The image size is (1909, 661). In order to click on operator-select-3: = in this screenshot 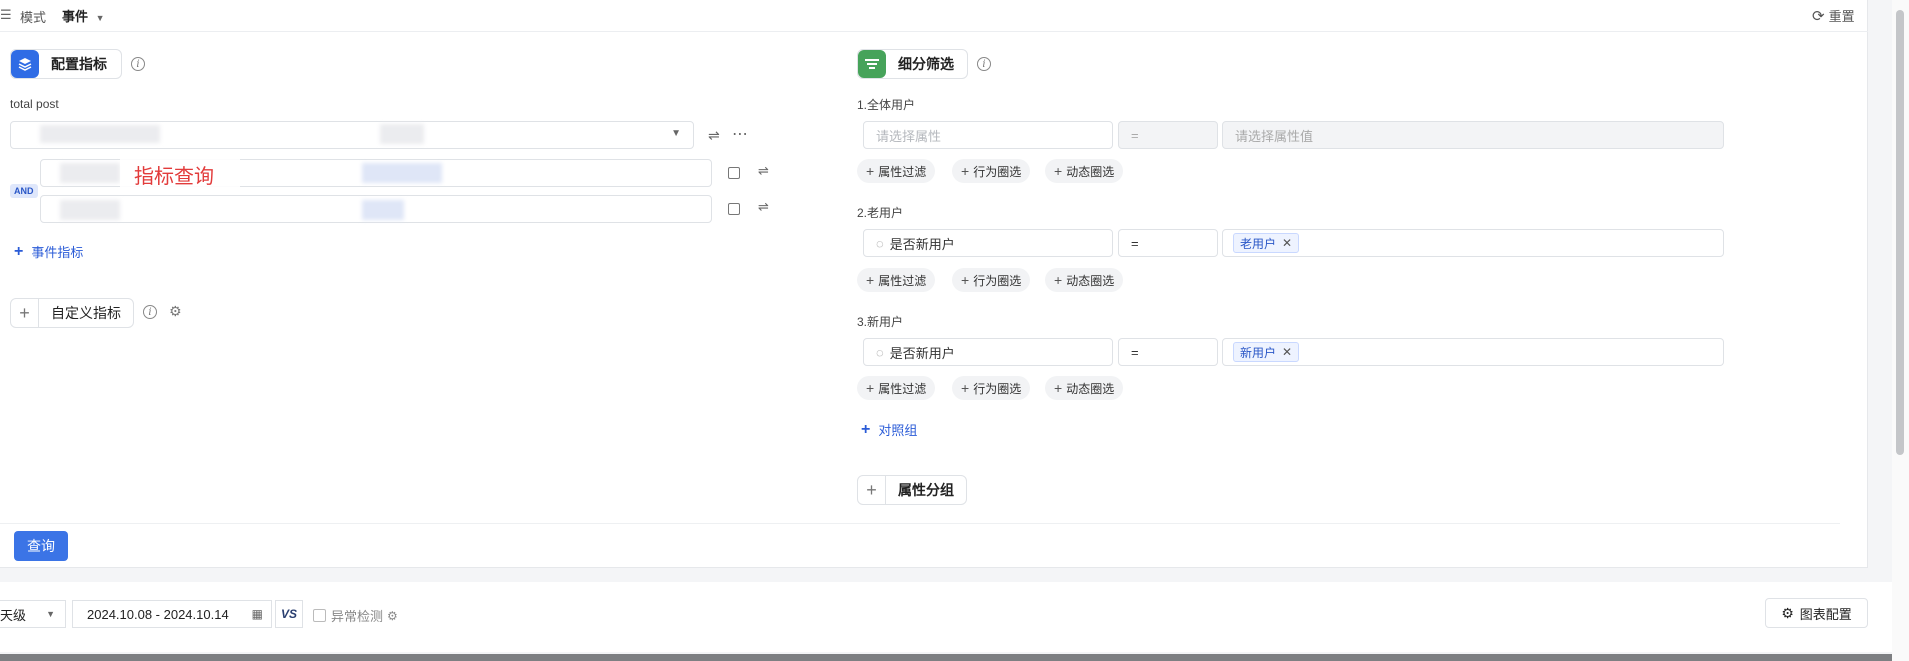, I will do `click(1168, 352)`.